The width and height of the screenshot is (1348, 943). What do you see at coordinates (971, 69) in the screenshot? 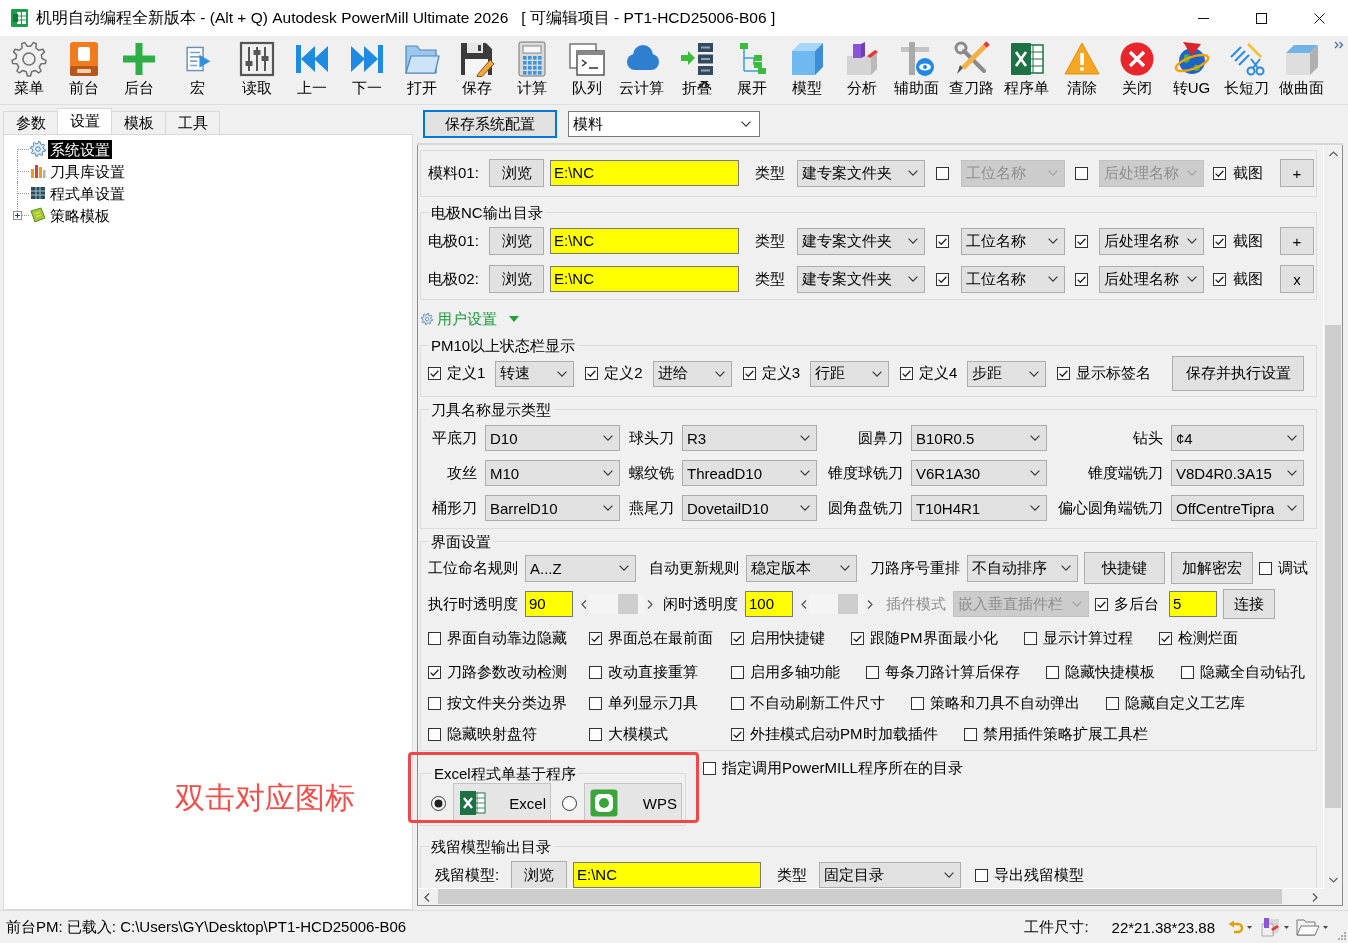
I see `toolbar-button: 查刀路` at bounding box center [971, 69].